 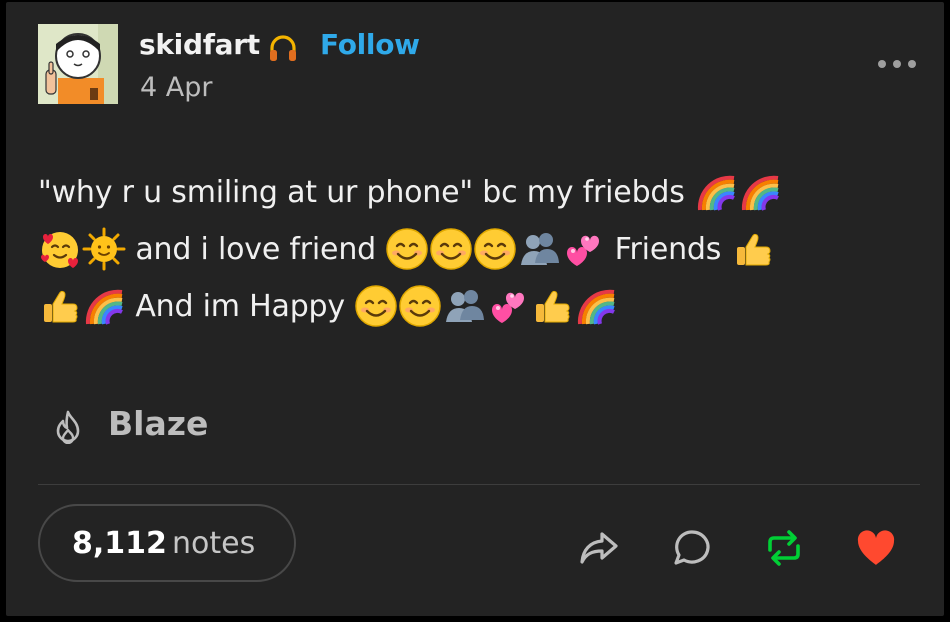 I want to click on post-date: 4 Apr, so click(x=176, y=87).